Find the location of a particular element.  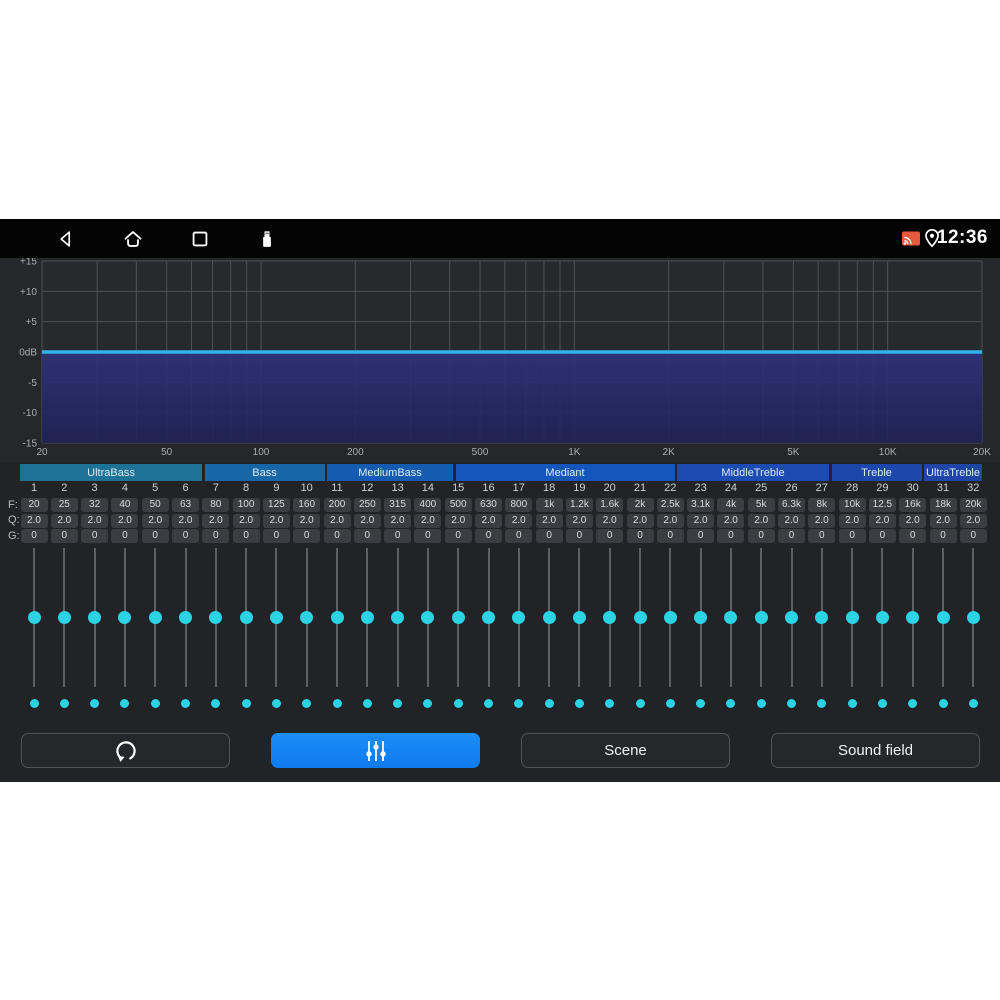

status-bar: 12:36 is located at coordinates (500, 238).